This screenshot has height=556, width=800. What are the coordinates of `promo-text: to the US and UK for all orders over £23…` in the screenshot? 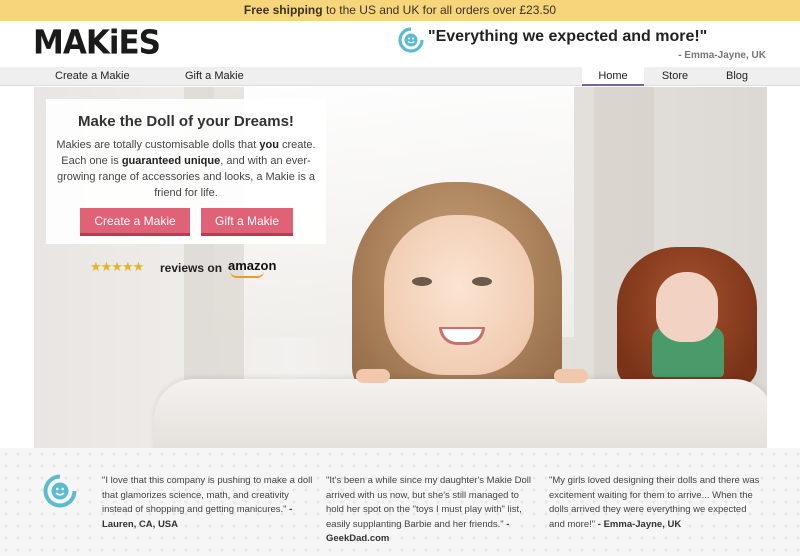 It's located at (439, 10).